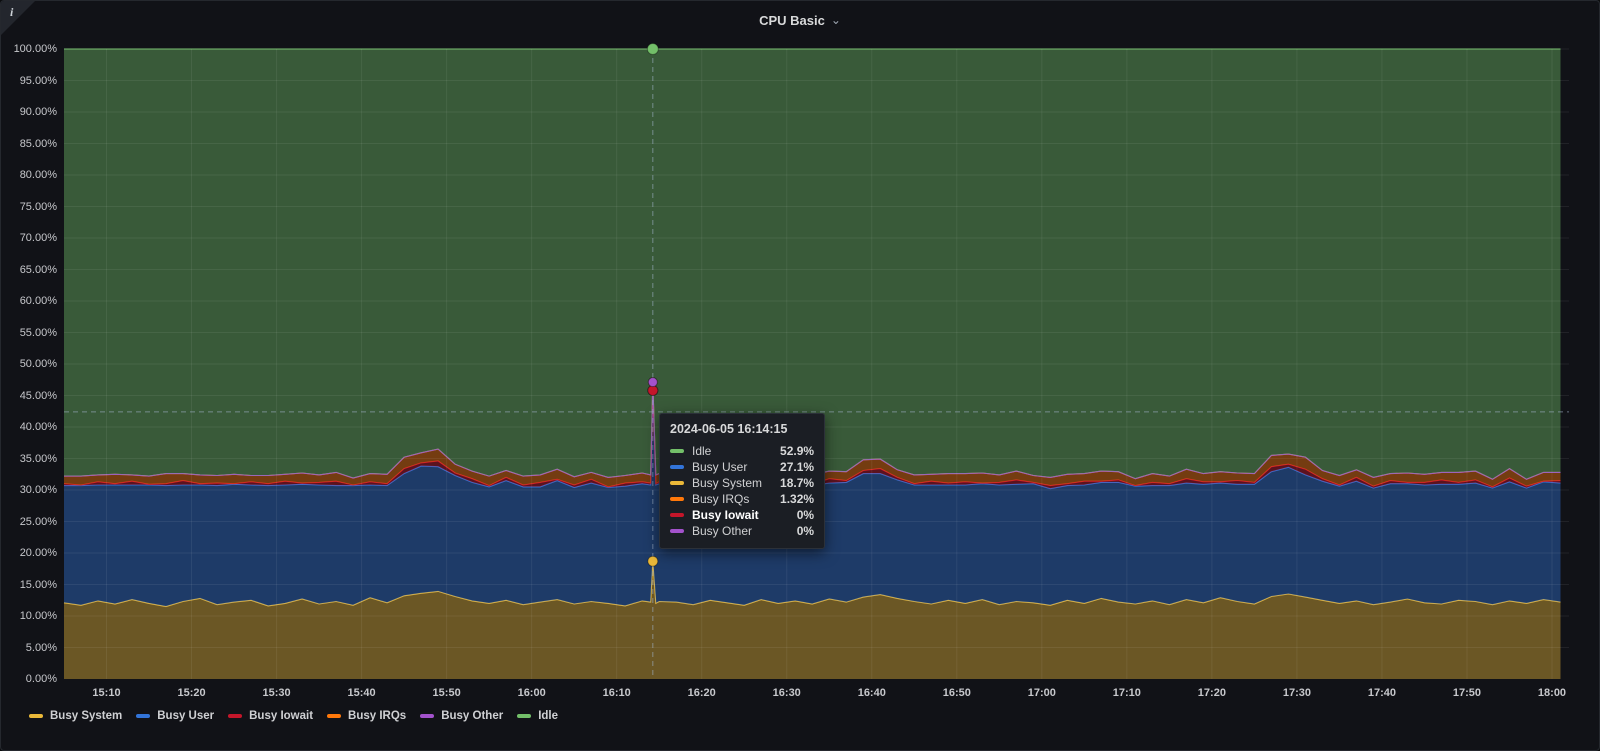 Image resolution: width=1600 pixels, height=751 pixels. I want to click on tooltip-series-label: Busy Iowait, so click(725, 515).